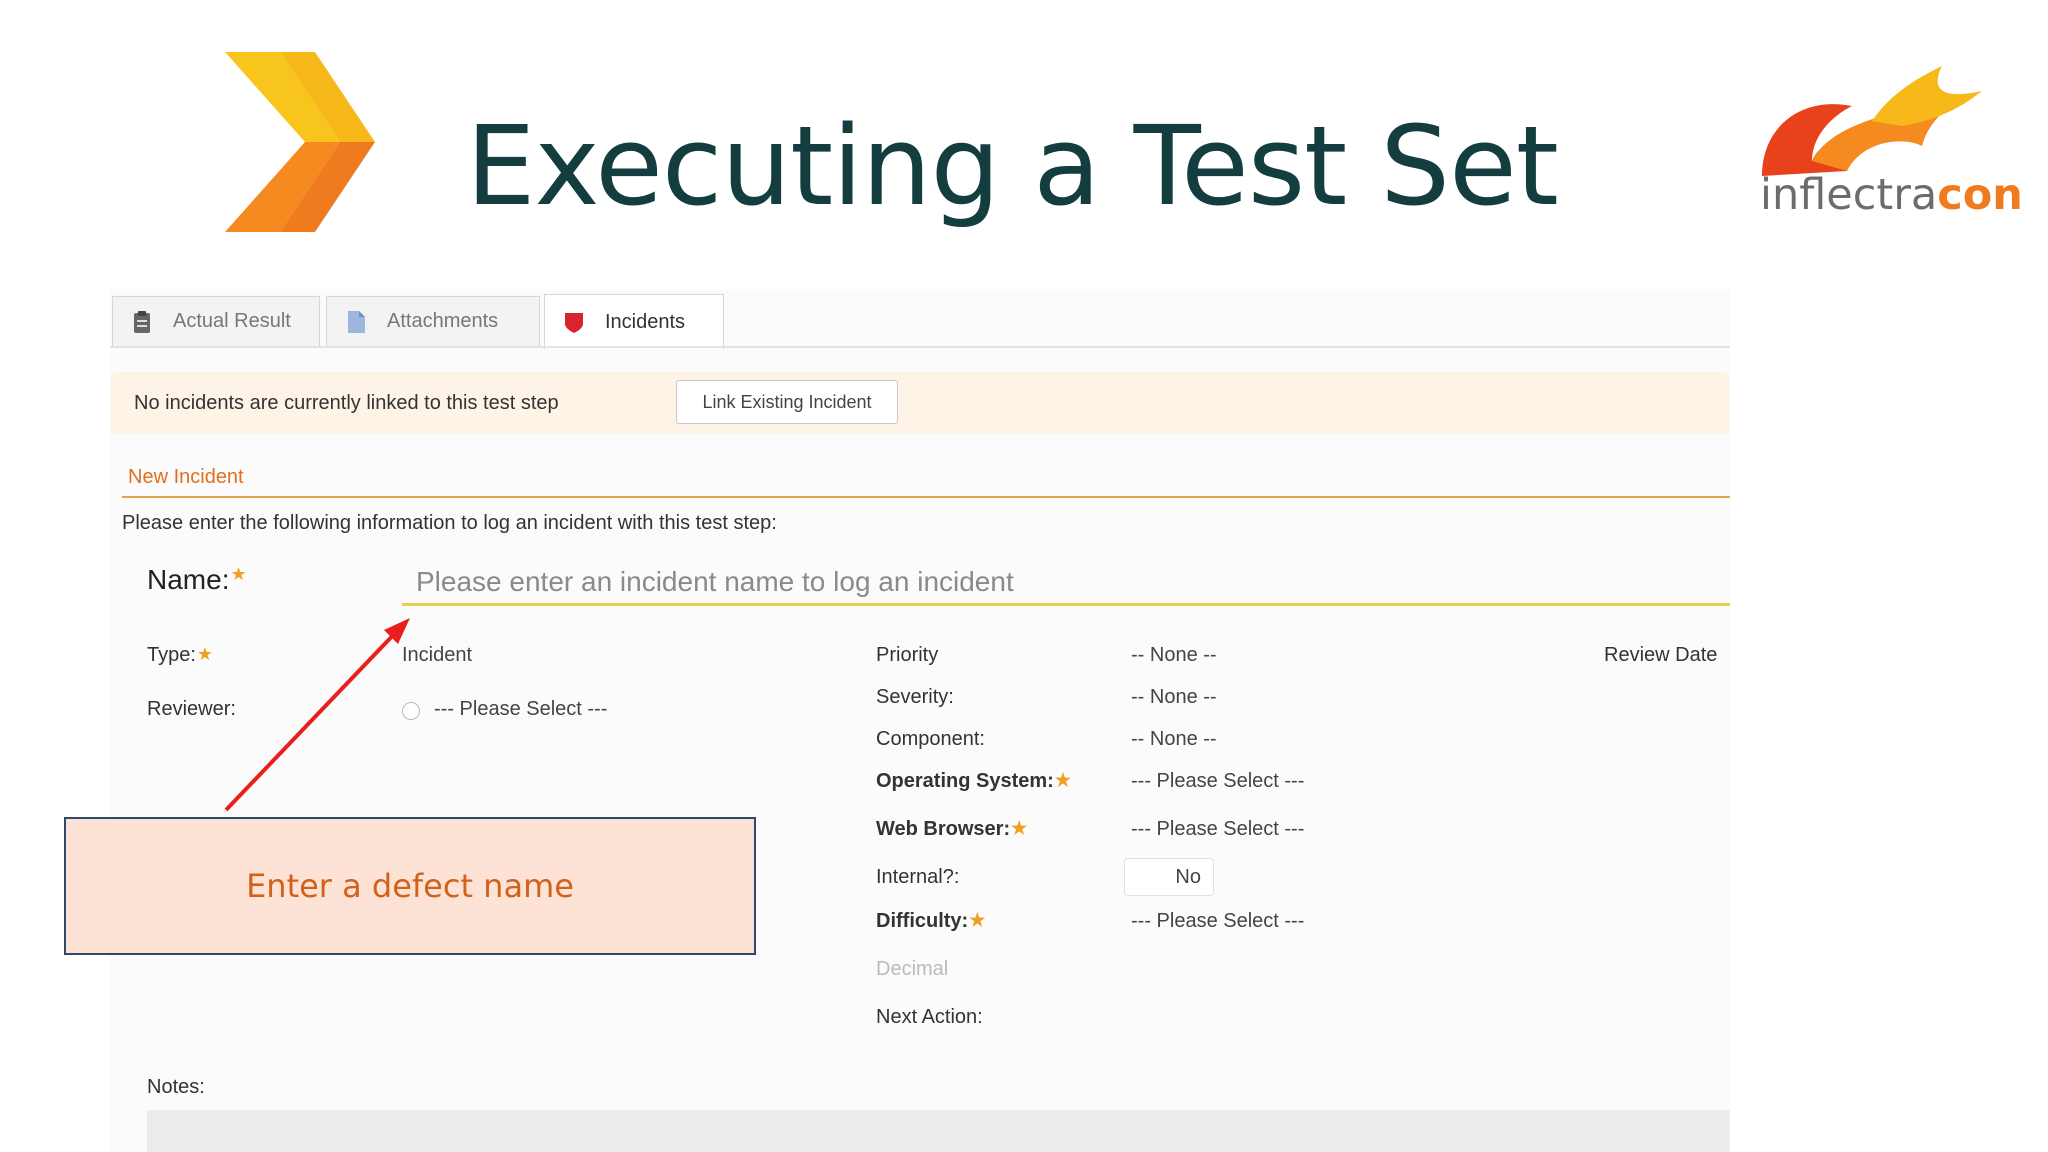  What do you see at coordinates (1174, 739) in the screenshot?
I see `component-select: -- None --` at bounding box center [1174, 739].